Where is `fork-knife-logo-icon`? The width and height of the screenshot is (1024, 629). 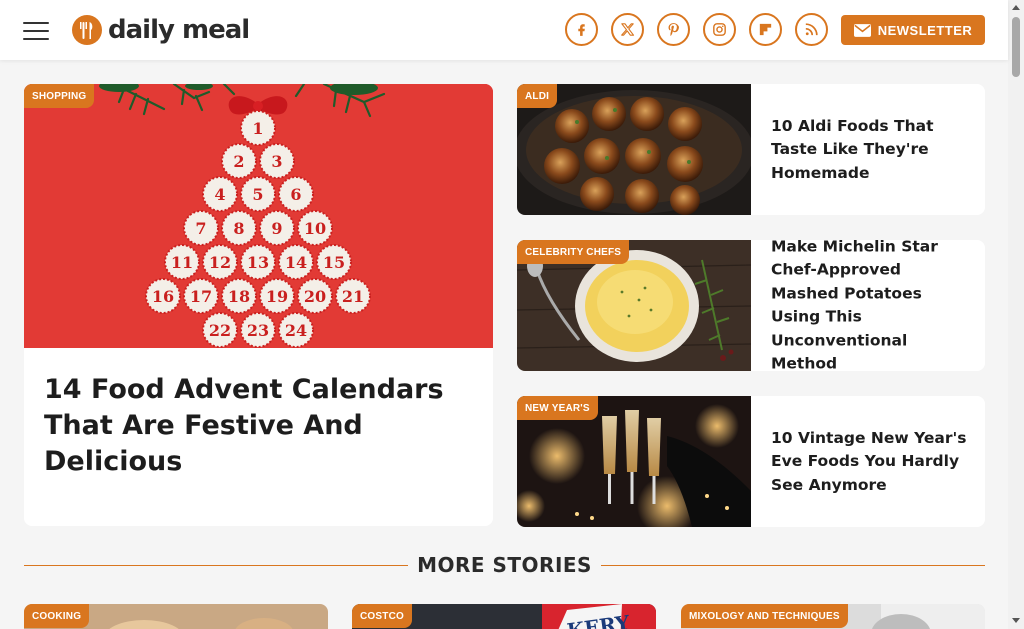
fork-knife-logo-icon is located at coordinates (87, 30).